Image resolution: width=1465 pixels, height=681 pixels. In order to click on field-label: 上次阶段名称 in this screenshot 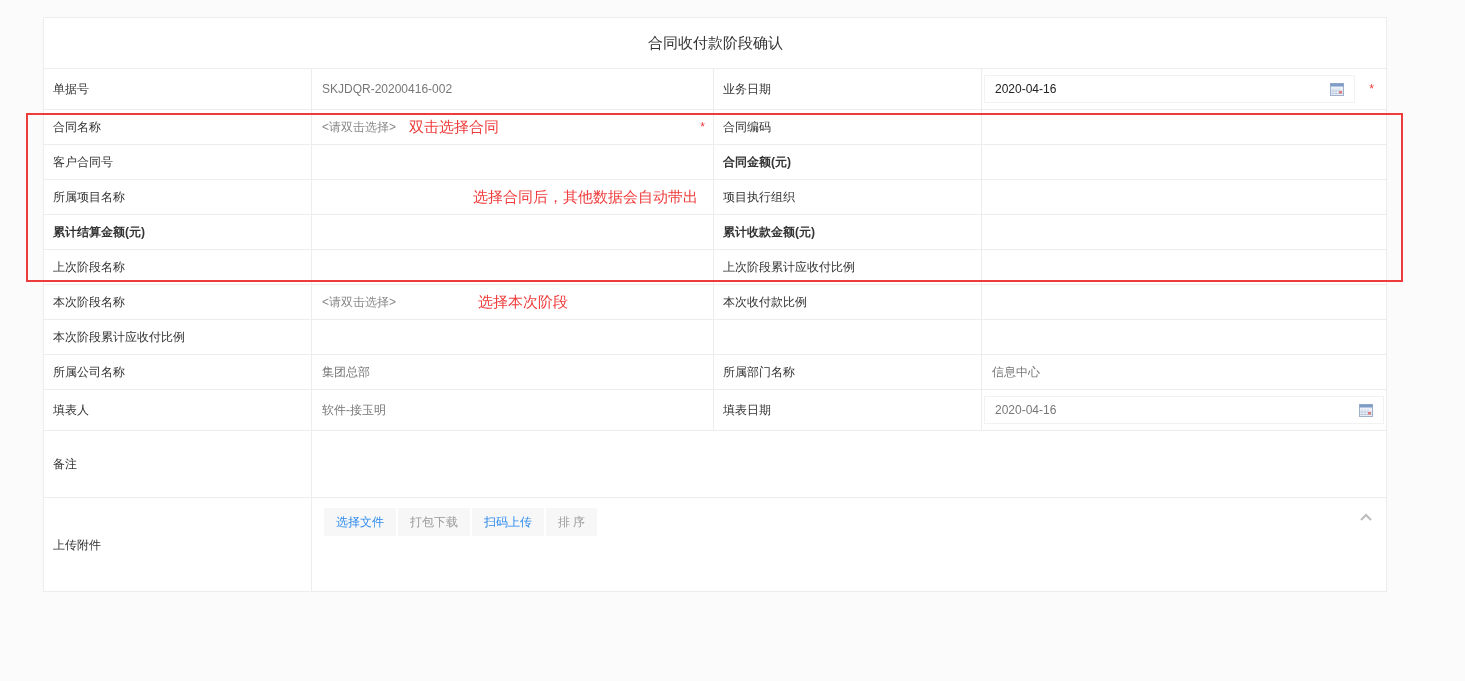, I will do `click(89, 267)`.